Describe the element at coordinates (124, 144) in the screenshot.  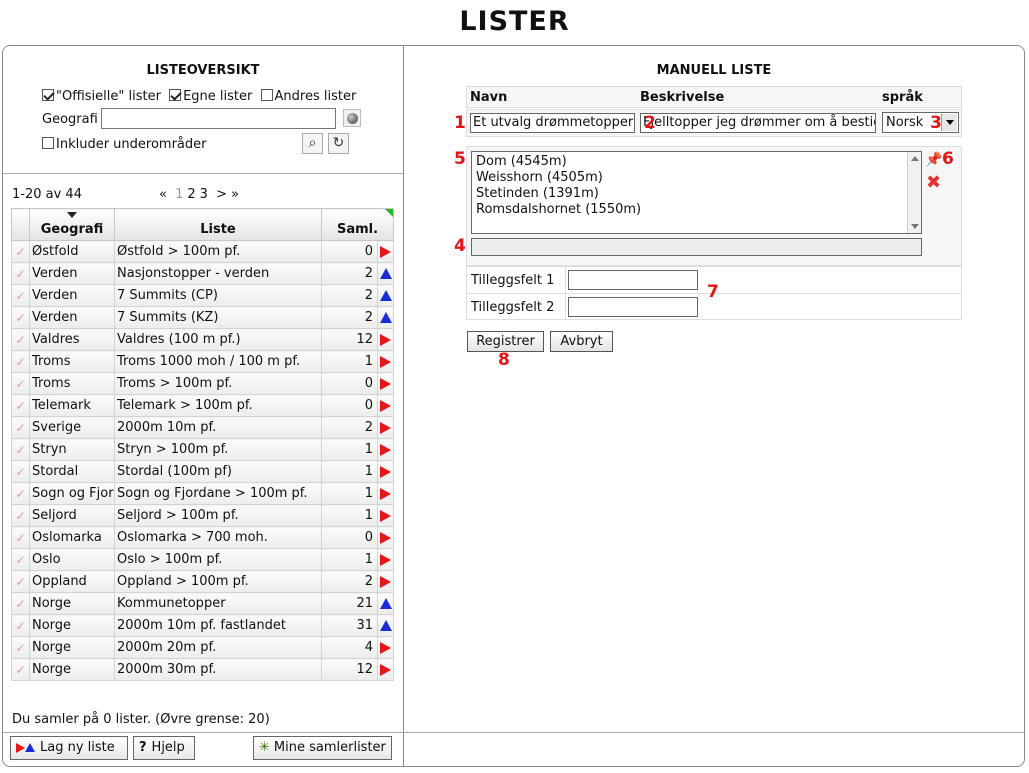
I see `include-subareas-option: Inkluder underområder` at that location.